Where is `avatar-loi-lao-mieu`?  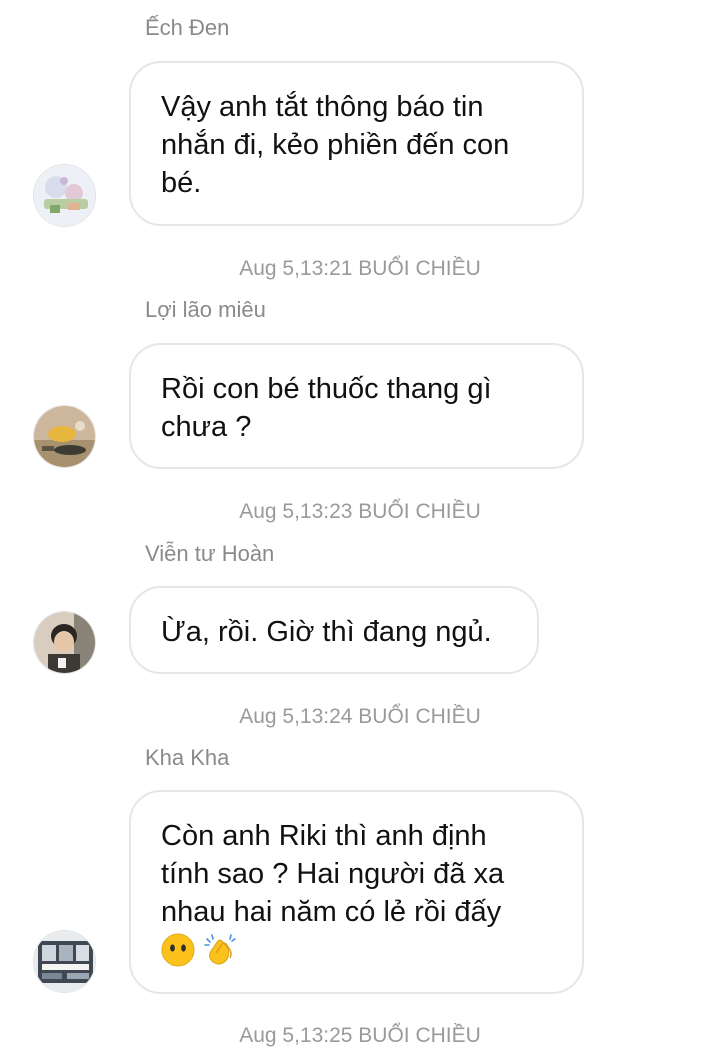
avatar-loi-lao-mieu is located at coordinates (64, 436).